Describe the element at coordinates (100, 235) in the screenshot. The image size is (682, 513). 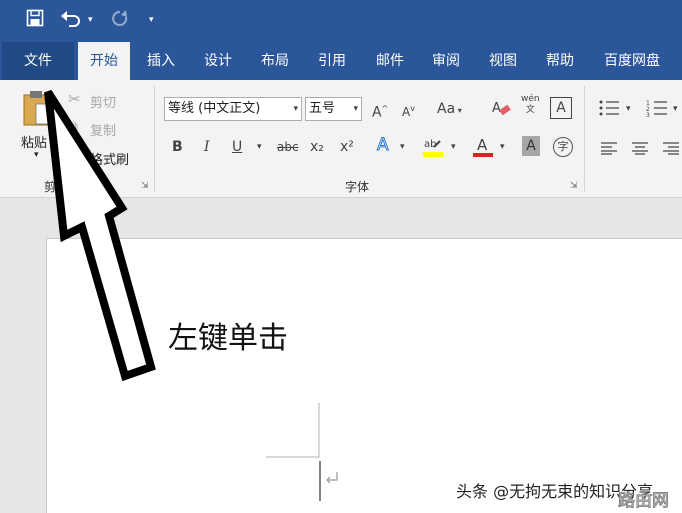
I see `annotation-arrow-icon` at that location.